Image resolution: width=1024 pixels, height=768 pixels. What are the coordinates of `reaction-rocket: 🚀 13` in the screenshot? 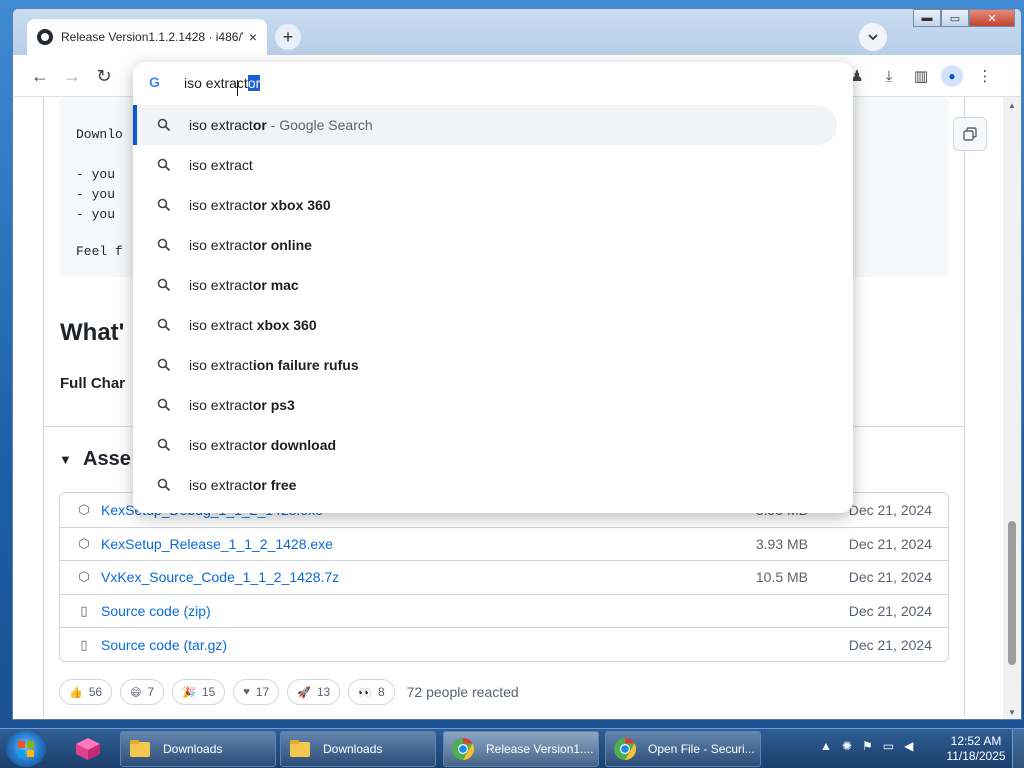 It's located at (314, 692).